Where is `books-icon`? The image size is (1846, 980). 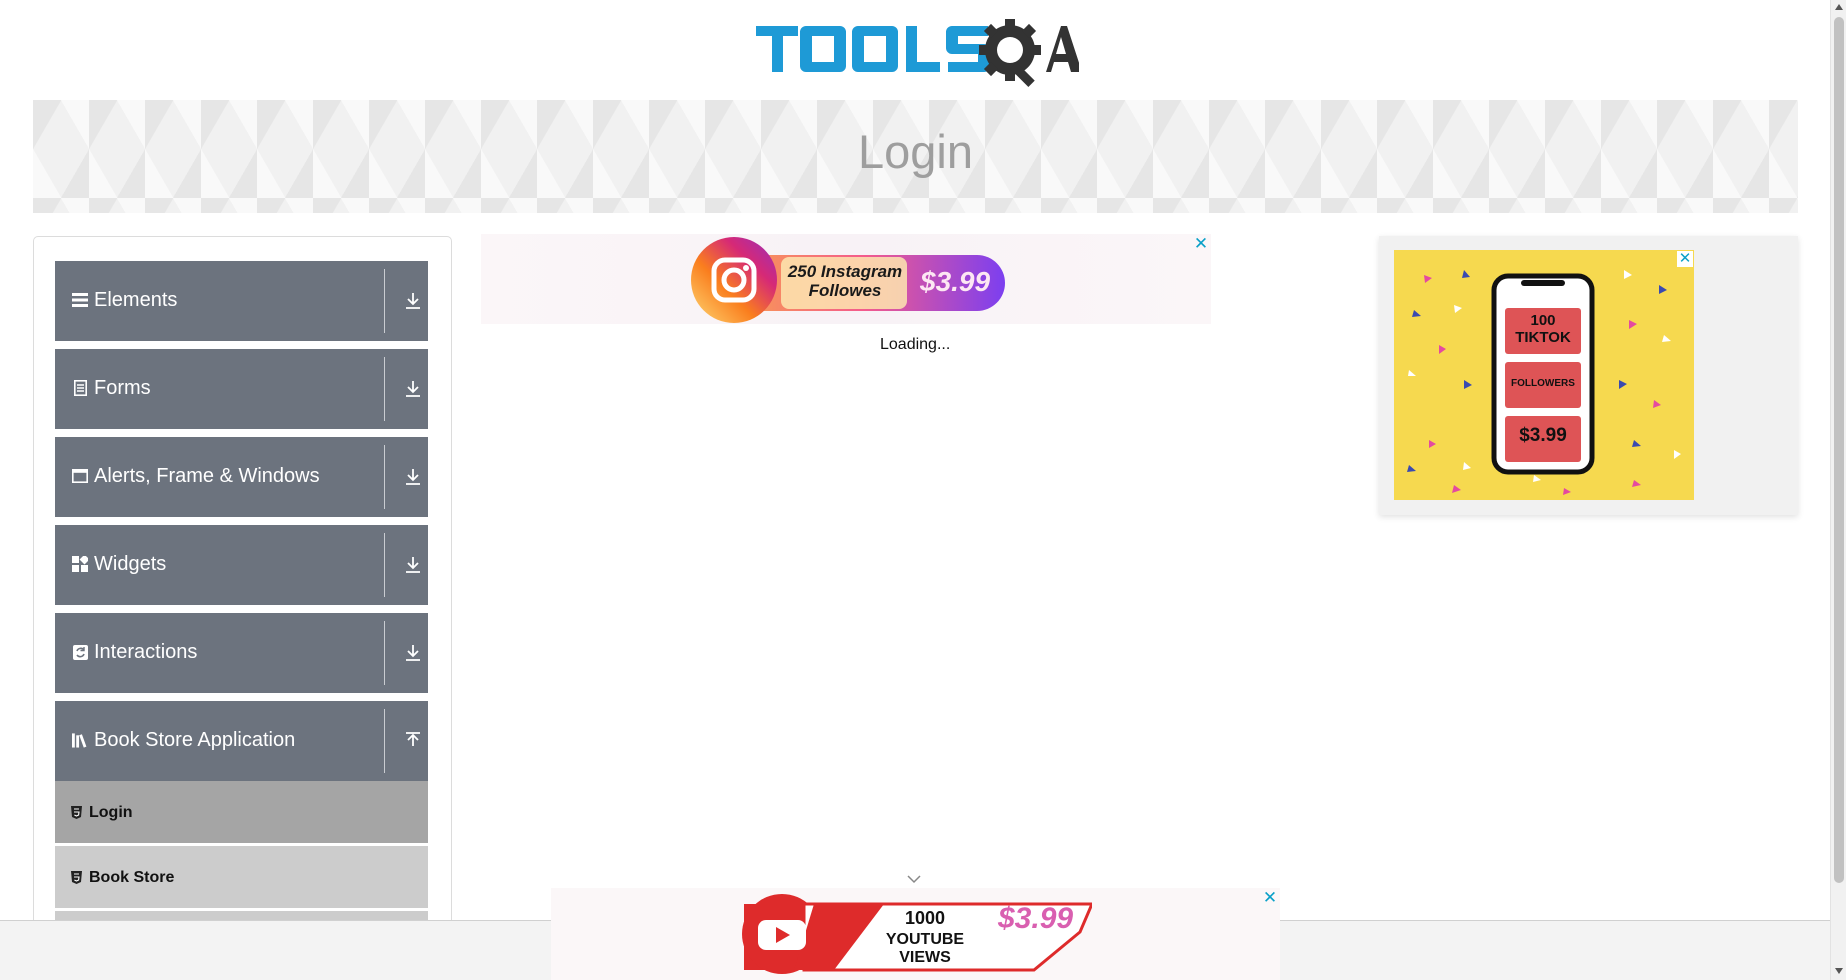
books-icon is located at coordinates (80, 740).